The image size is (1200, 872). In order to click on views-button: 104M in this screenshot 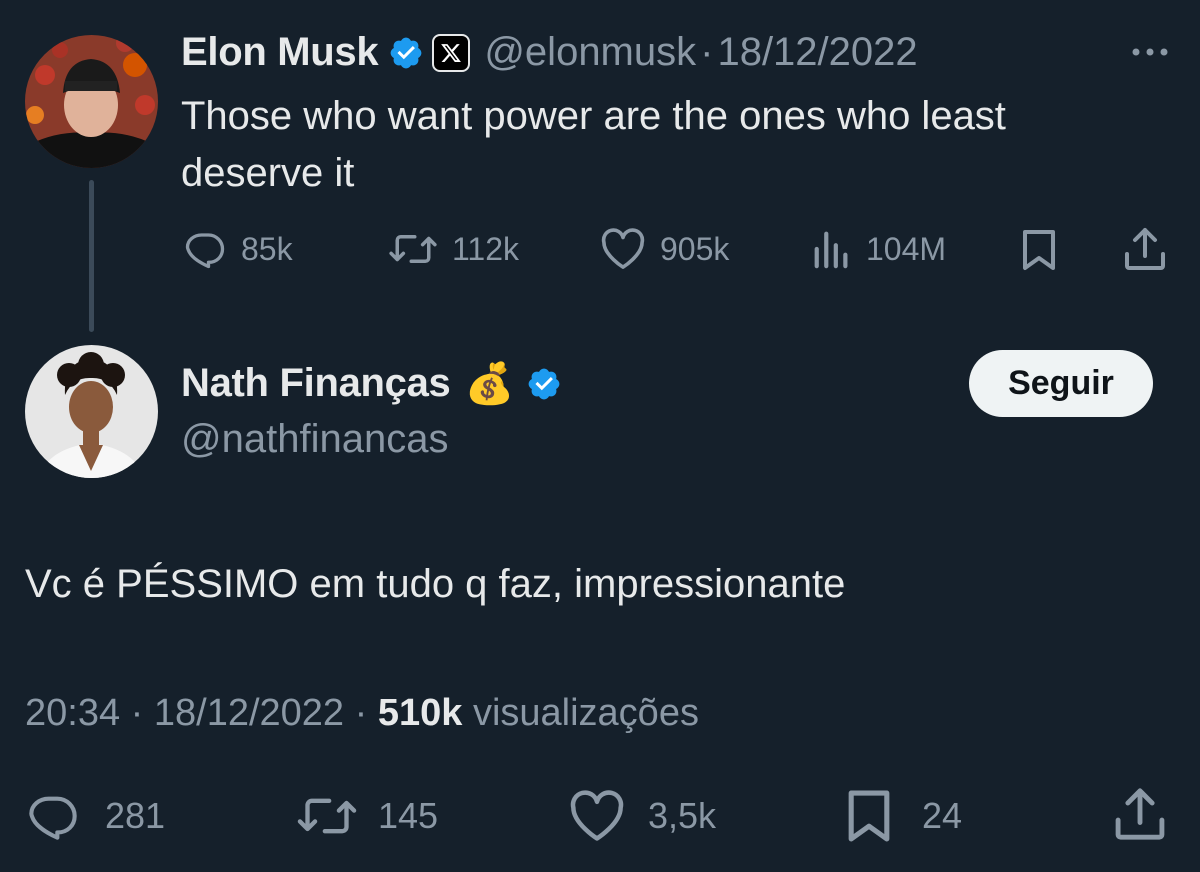, I will do `click(879, 249)`.